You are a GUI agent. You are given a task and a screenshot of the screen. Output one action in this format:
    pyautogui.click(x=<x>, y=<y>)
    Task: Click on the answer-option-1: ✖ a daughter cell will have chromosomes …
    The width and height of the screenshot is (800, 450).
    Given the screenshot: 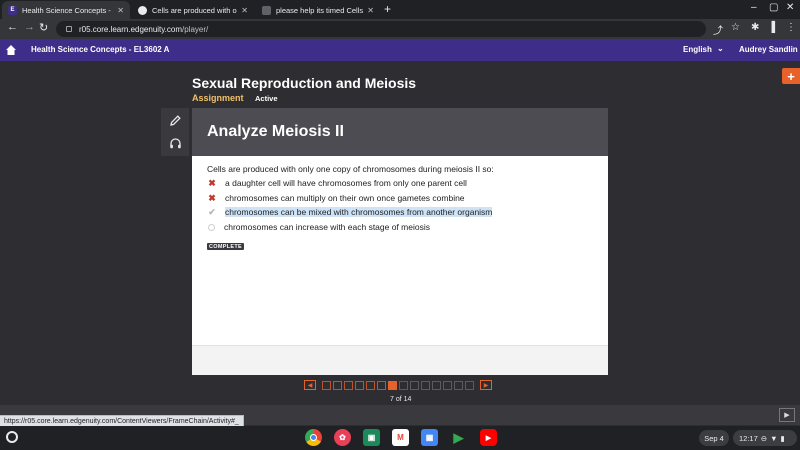 What is the action you would take?
    pyautogui.click(x=337, y=183)
    